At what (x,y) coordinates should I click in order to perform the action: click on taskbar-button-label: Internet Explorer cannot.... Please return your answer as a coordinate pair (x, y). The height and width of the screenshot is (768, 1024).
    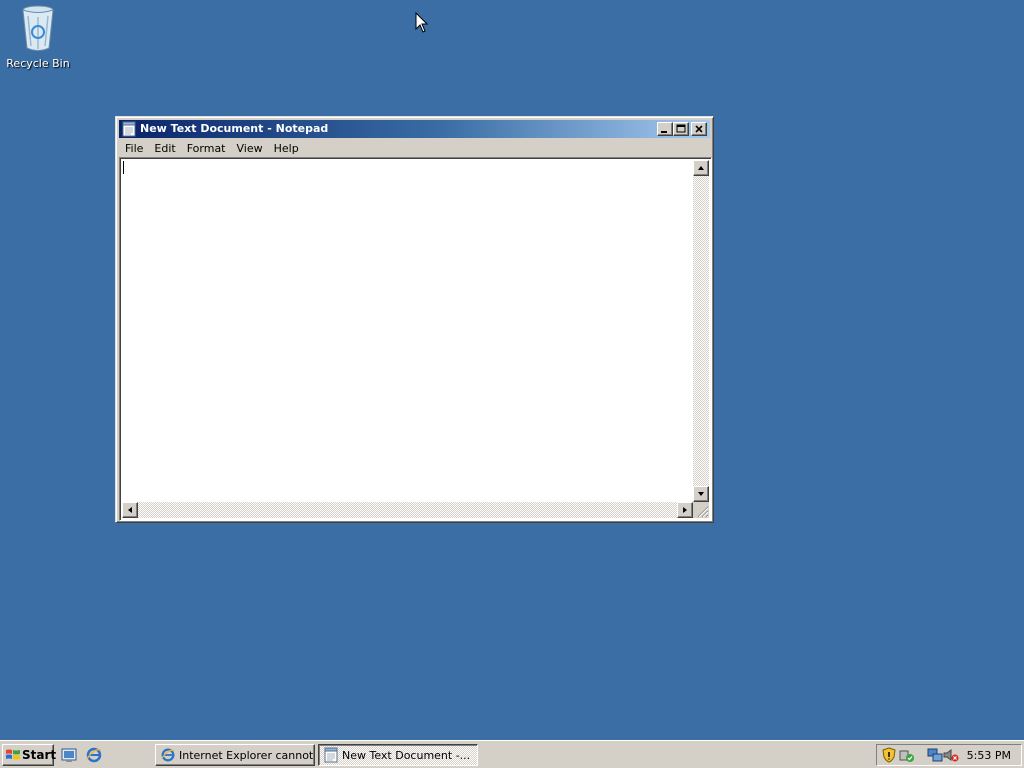
    Looking at the image, I should click on (247, 755).